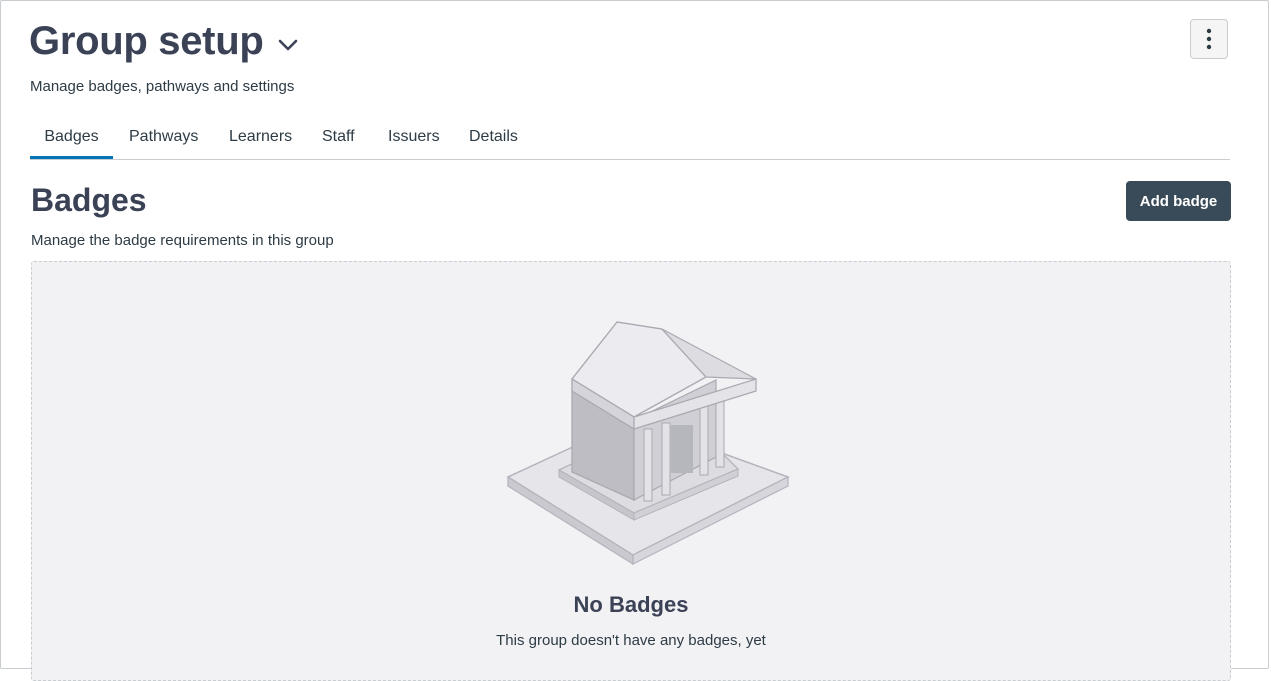 This screenshot has height=681, width=1271. I want to click on kebab-menu-icon, so click(1209, 39).